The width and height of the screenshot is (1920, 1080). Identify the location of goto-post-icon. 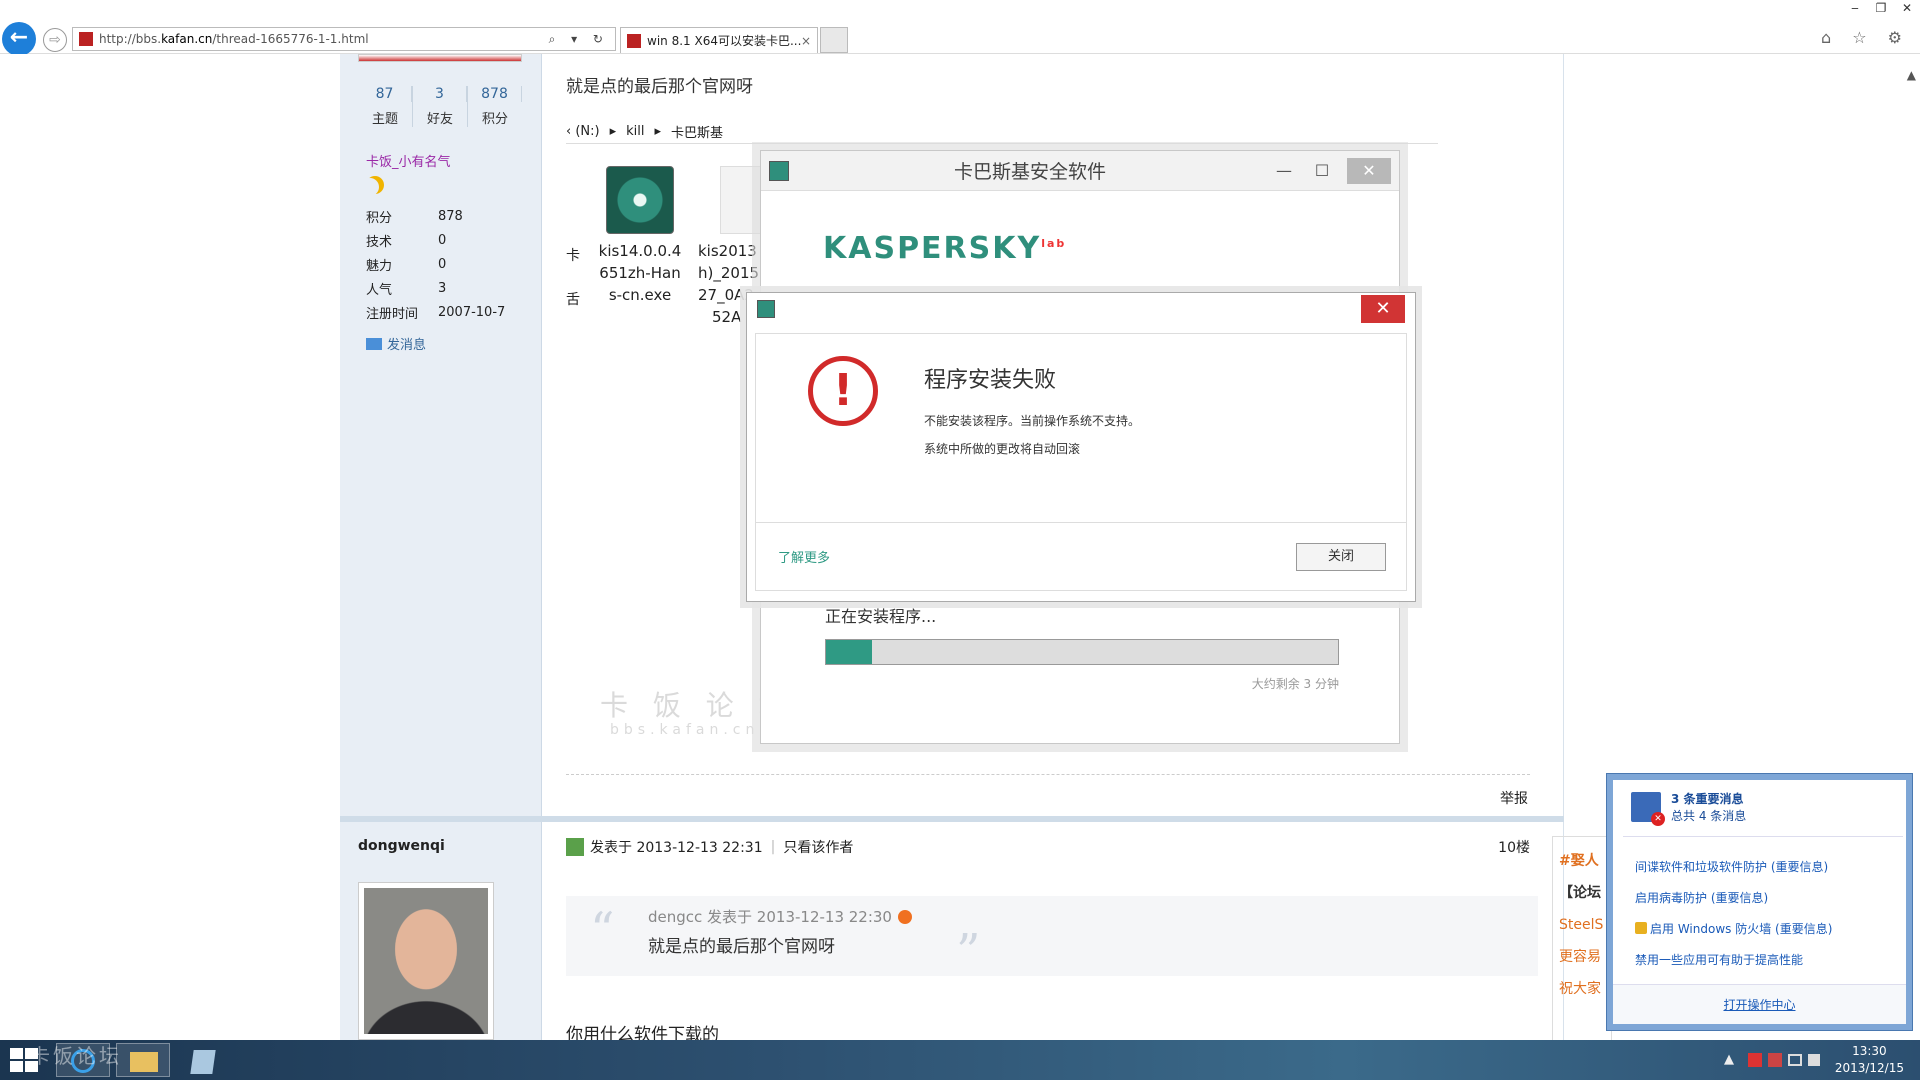
(904, 916).